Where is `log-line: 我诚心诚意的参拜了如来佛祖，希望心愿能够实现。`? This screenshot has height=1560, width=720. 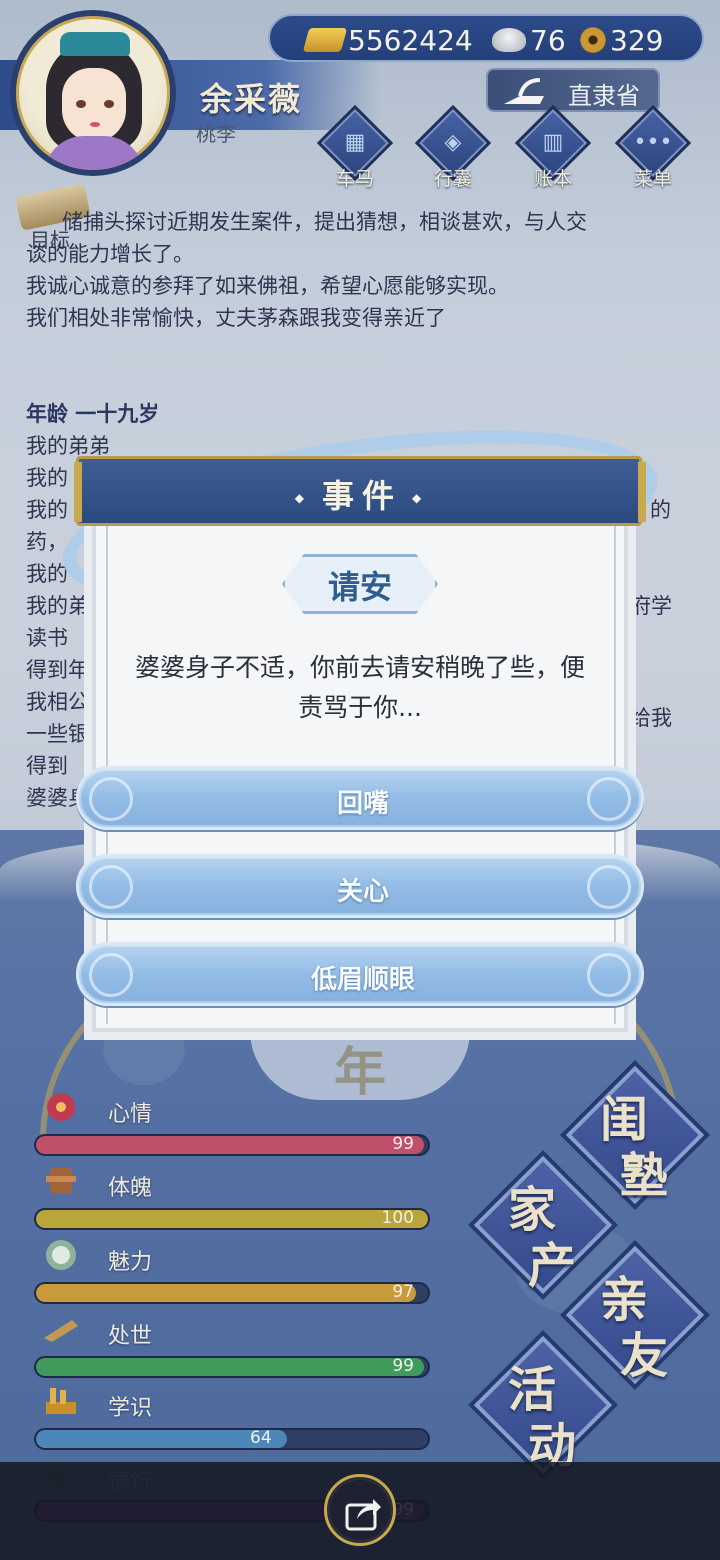 log-line: 我诚心诚意的参拜了如来佛祖，希望心愿能够实现。 is located at coordinates (267, 286).